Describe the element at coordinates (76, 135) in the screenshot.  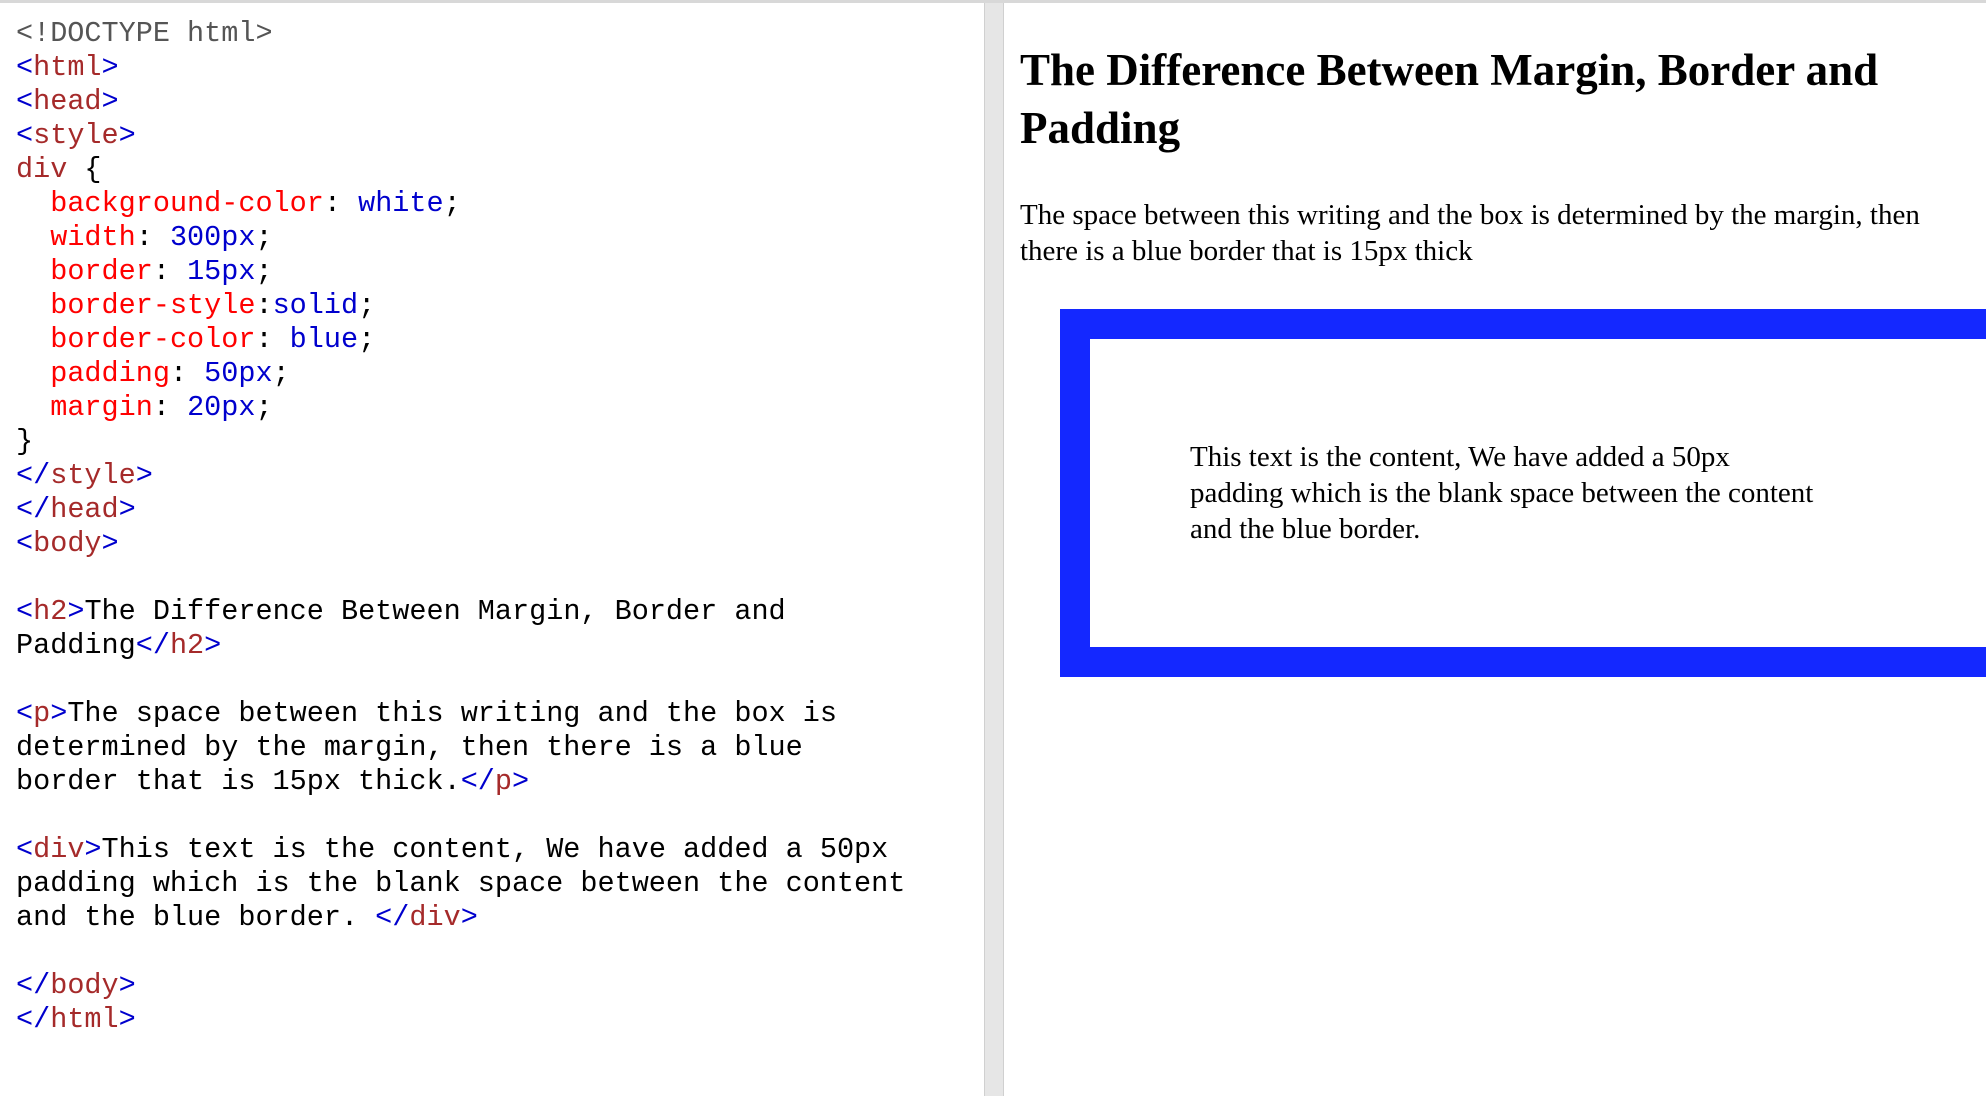
I see `code-token: style` at that location.